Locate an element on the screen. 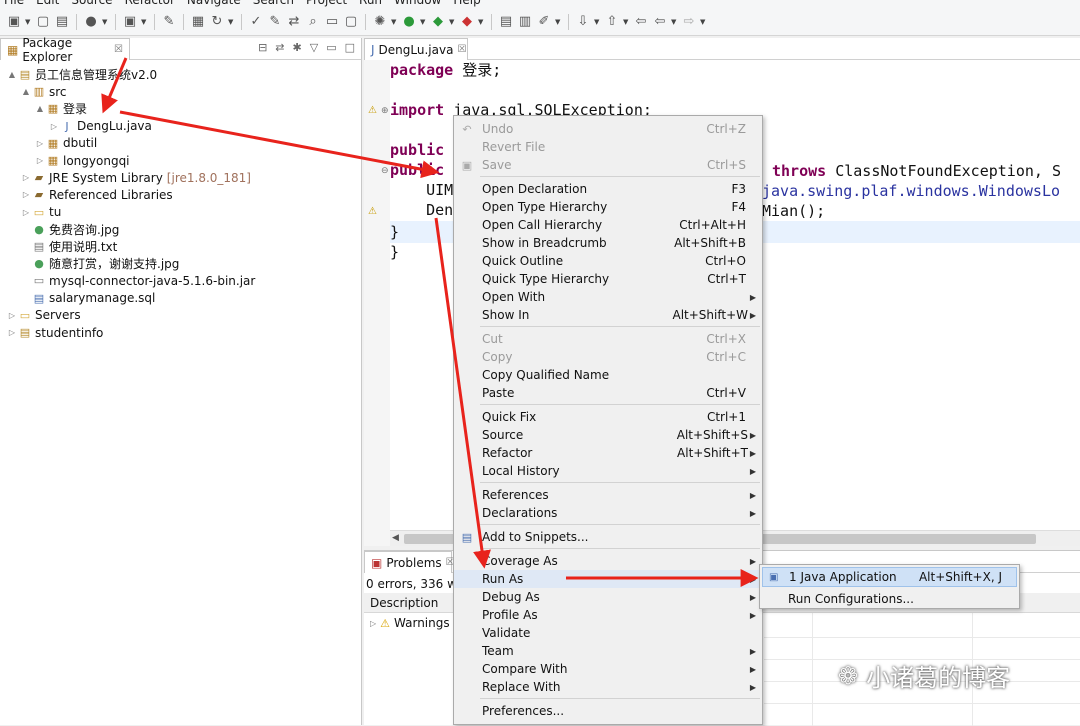  brush-icon: ✐ is located at coordinates (544, 21).